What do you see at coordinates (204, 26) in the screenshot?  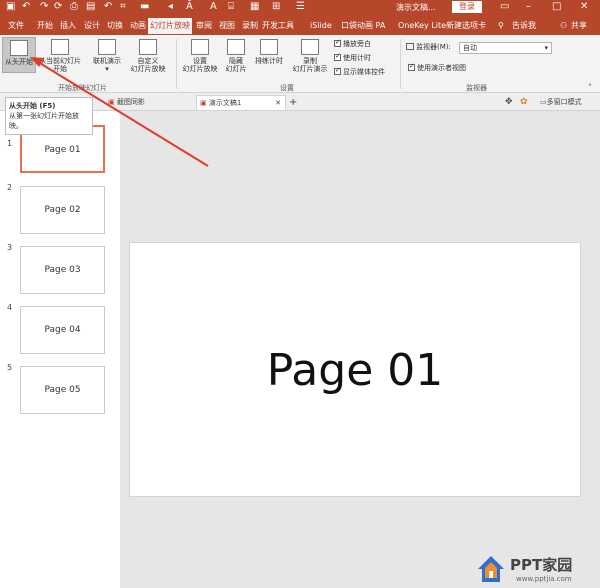 I see `tab-review: 审阅` at bounding box center [204, 26].